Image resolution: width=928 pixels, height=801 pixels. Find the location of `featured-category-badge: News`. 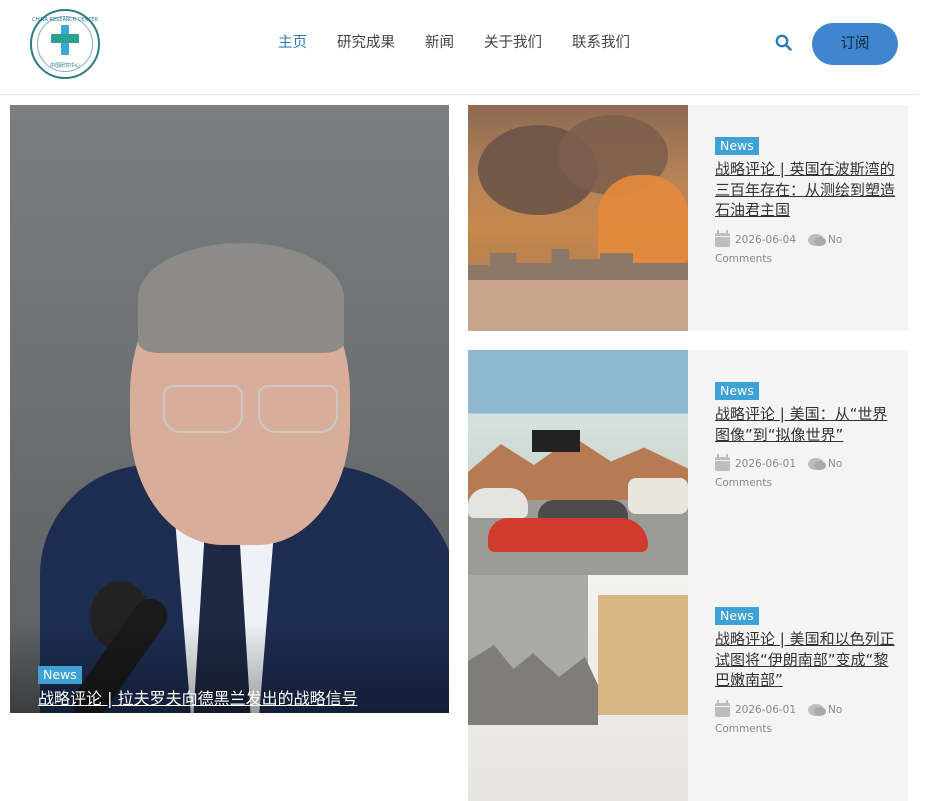

featured-category-badge: News is located at coordinates (60, 675).